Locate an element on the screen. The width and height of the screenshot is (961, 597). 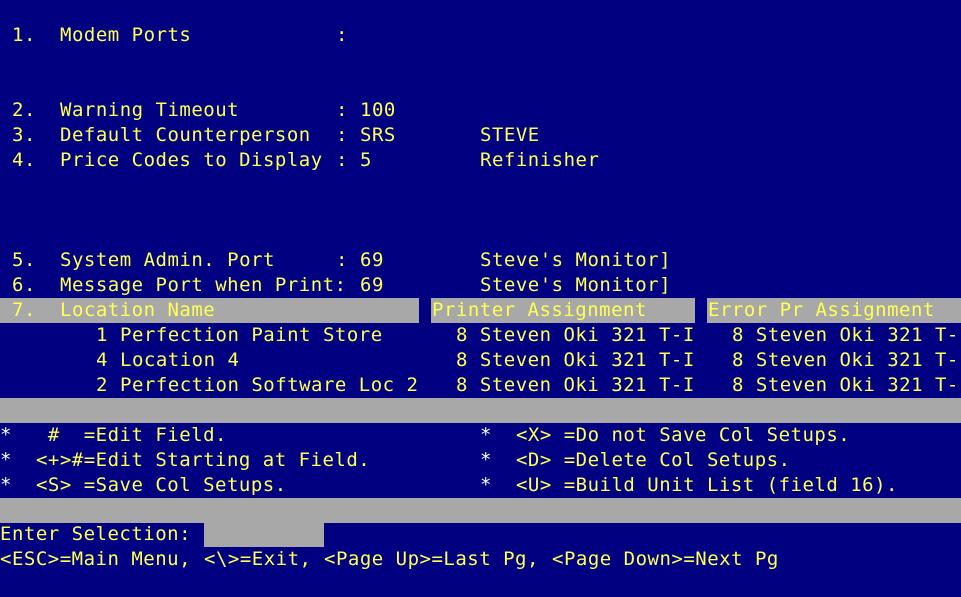
next-page-key: <Page Down>=Next Pg is located at coordinates (665, 559).